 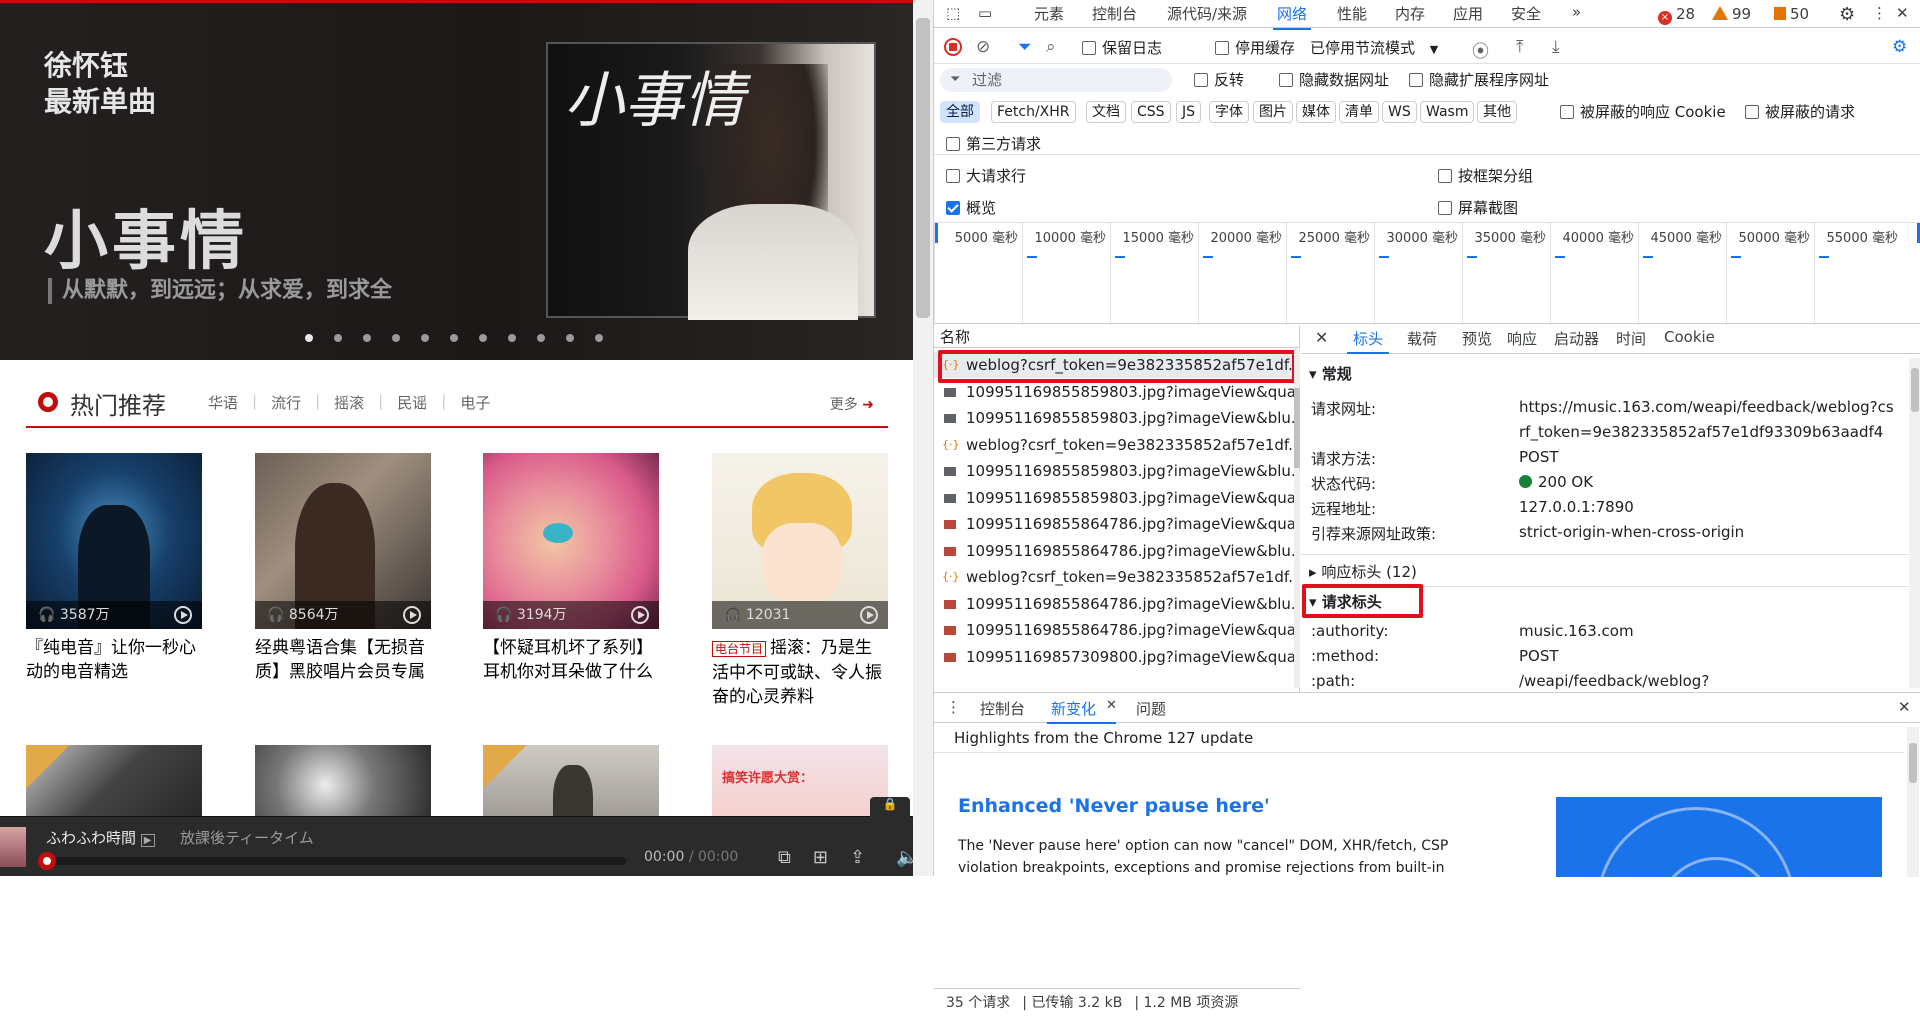 What do you see at coordinates (1207, 13) in the screenshot?
I see `tab-sources: 源代码/来源` at bounding box center [1207, 13].